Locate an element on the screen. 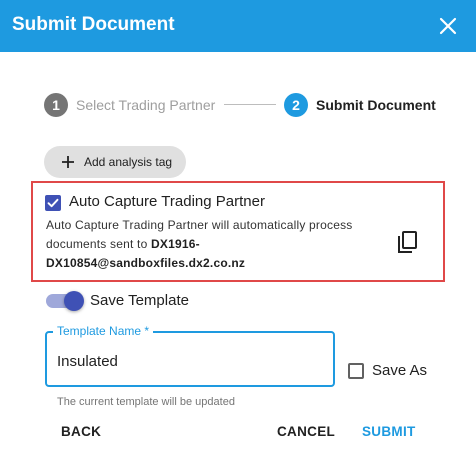 This screenshot has width=476, height=474. save-template-toggle is located at coordinates (64, 301).